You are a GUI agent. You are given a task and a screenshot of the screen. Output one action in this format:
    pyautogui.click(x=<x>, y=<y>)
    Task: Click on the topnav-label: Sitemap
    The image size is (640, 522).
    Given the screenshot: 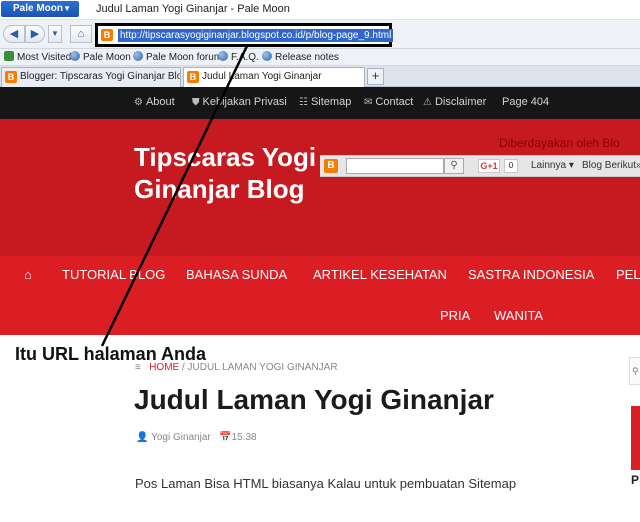 What is the action you would take?
    pyautogui.click(x=331, y=102)
    